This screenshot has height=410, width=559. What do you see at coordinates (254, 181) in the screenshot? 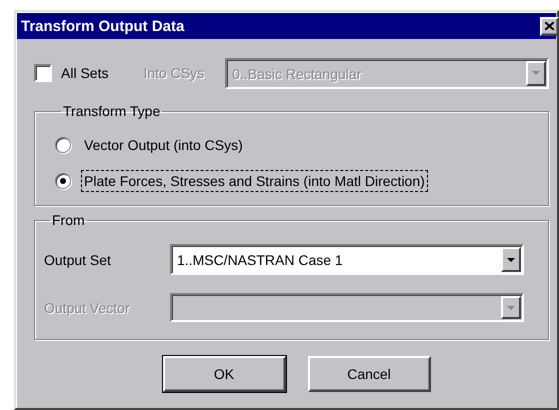
I see `radio-label: Plate Forces, Stresses and Strains (into Matl Direction)` at bounding box center [254, 181].